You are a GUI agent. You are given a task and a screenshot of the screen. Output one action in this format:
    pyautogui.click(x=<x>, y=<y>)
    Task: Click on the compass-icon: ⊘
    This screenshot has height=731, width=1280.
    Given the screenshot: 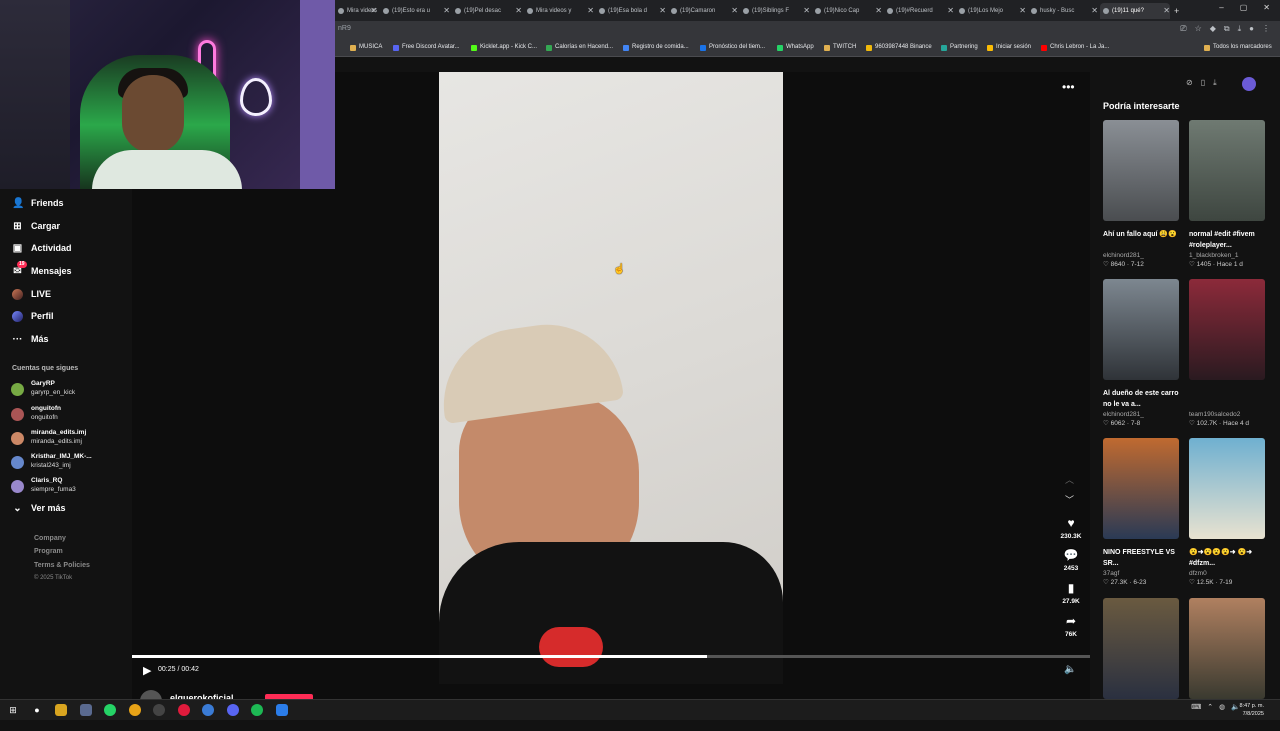 What is the action you would take?
    pyautogui.click(x=1189, y=83)
    